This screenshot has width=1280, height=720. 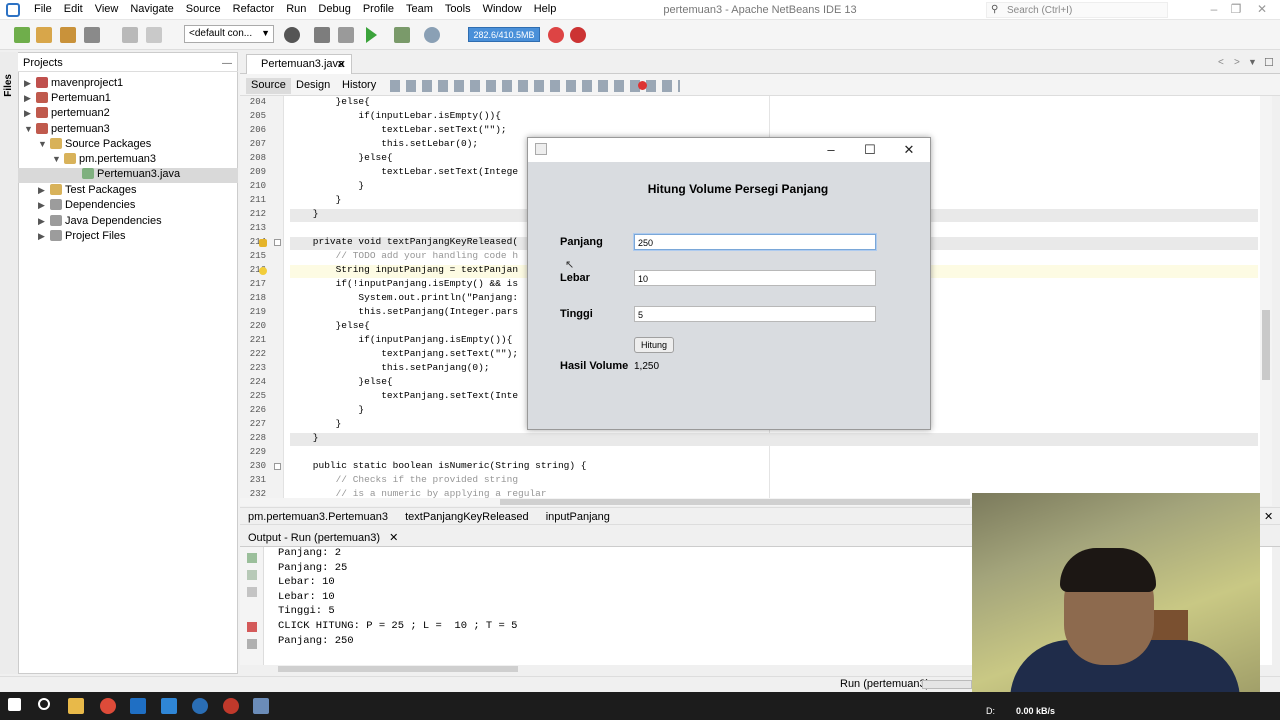 What do you see at coordinates (755, 242) in the screenshot?
I see `panjang-input: 250` at bounding box center [755, 242].